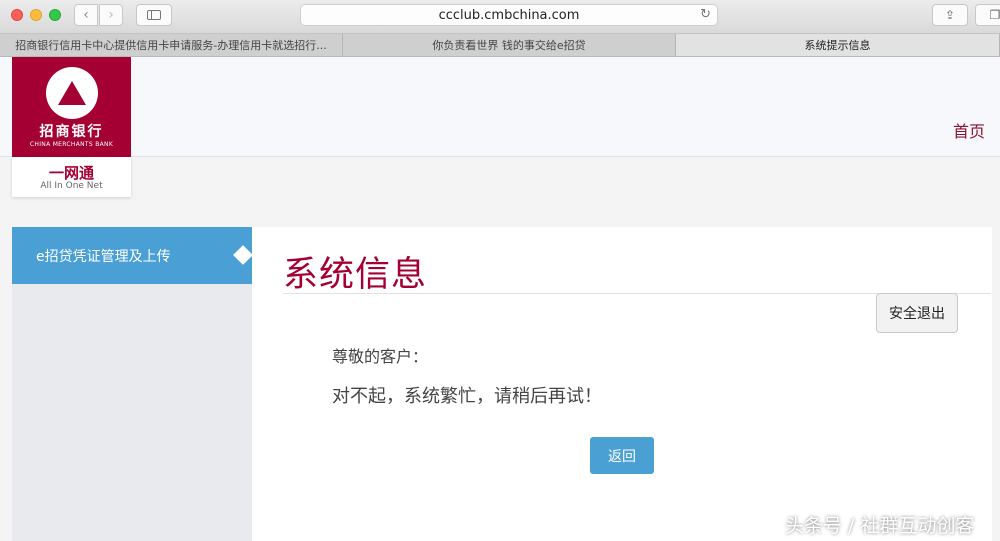  I want to click on address-bar: ccclub.cmbchina.com ↻, so click(509, 15).